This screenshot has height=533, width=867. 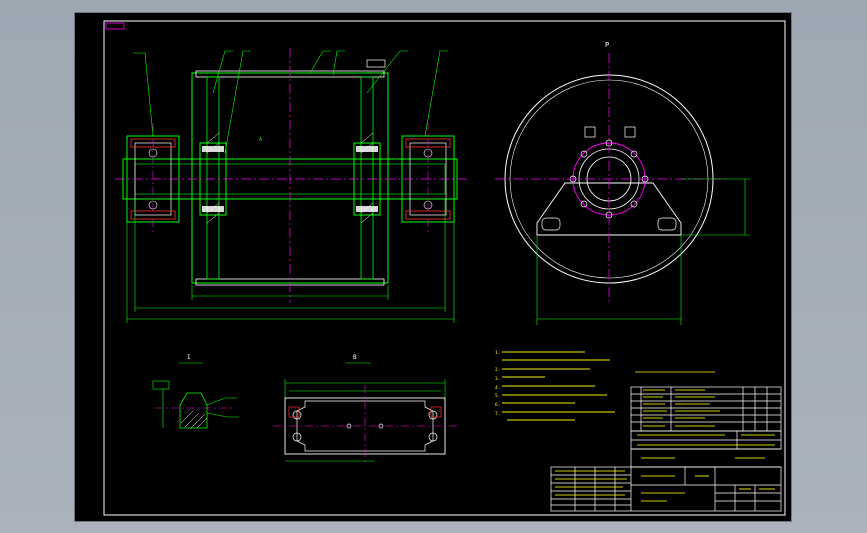 I want to click on pedestal-slot-left, so click(x=551, y=224).